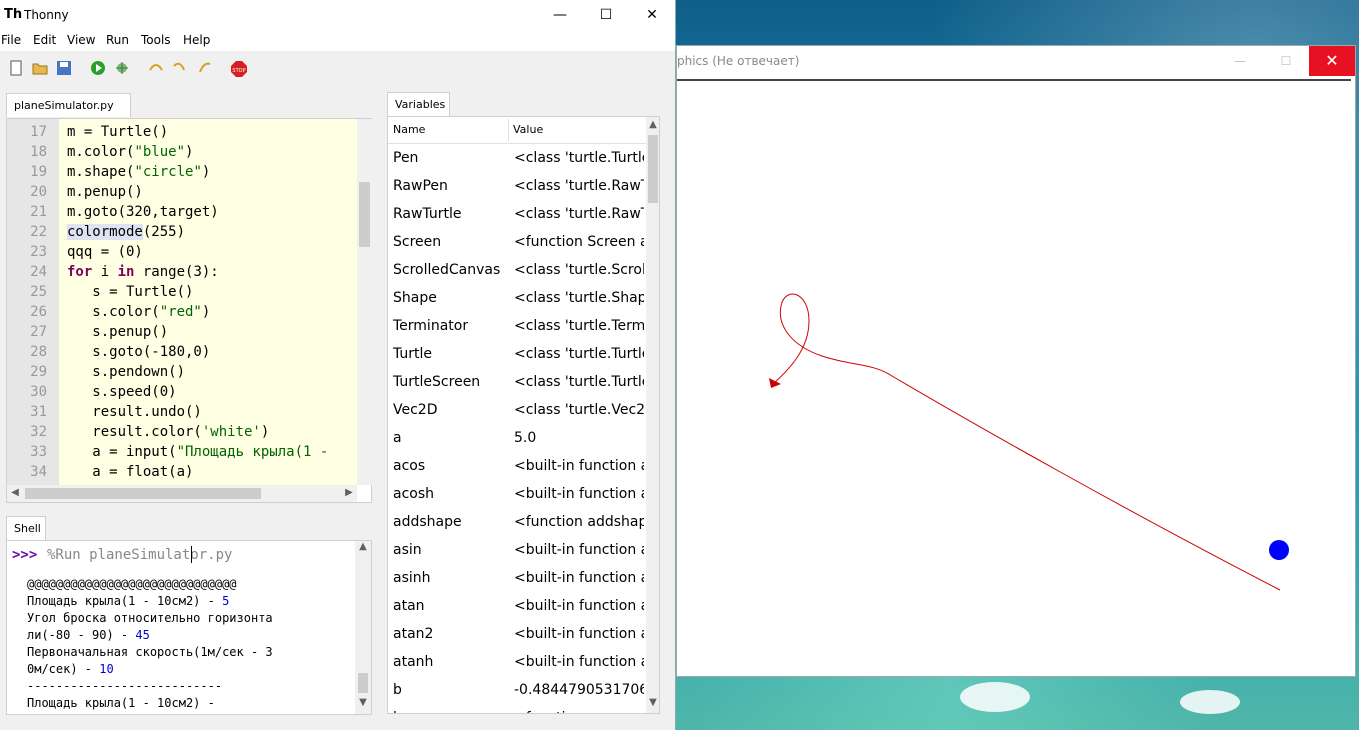 Image resolution: width=1359 pixels, height=730 pixels. I want to click on menu-view: View, so click(81, 40).